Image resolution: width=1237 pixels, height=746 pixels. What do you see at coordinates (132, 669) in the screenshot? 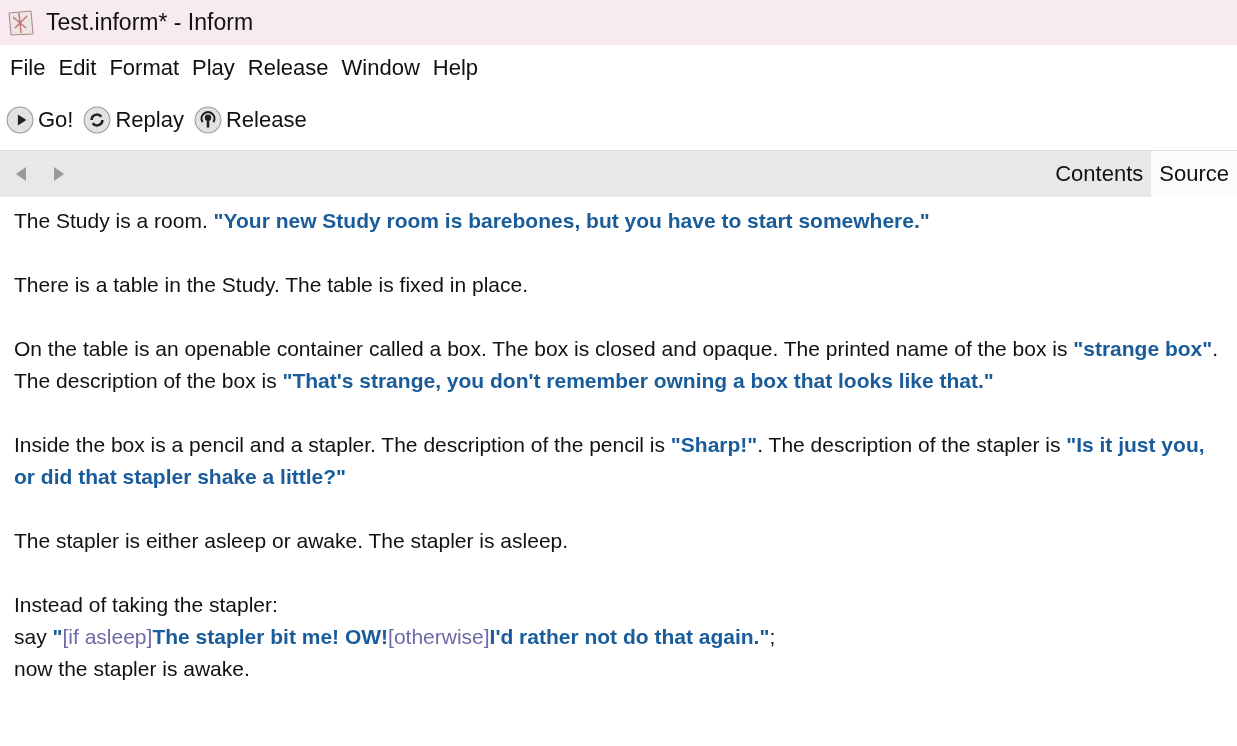
I see `source-line: now the stapler is awake.` at bounding box center [132, 669].